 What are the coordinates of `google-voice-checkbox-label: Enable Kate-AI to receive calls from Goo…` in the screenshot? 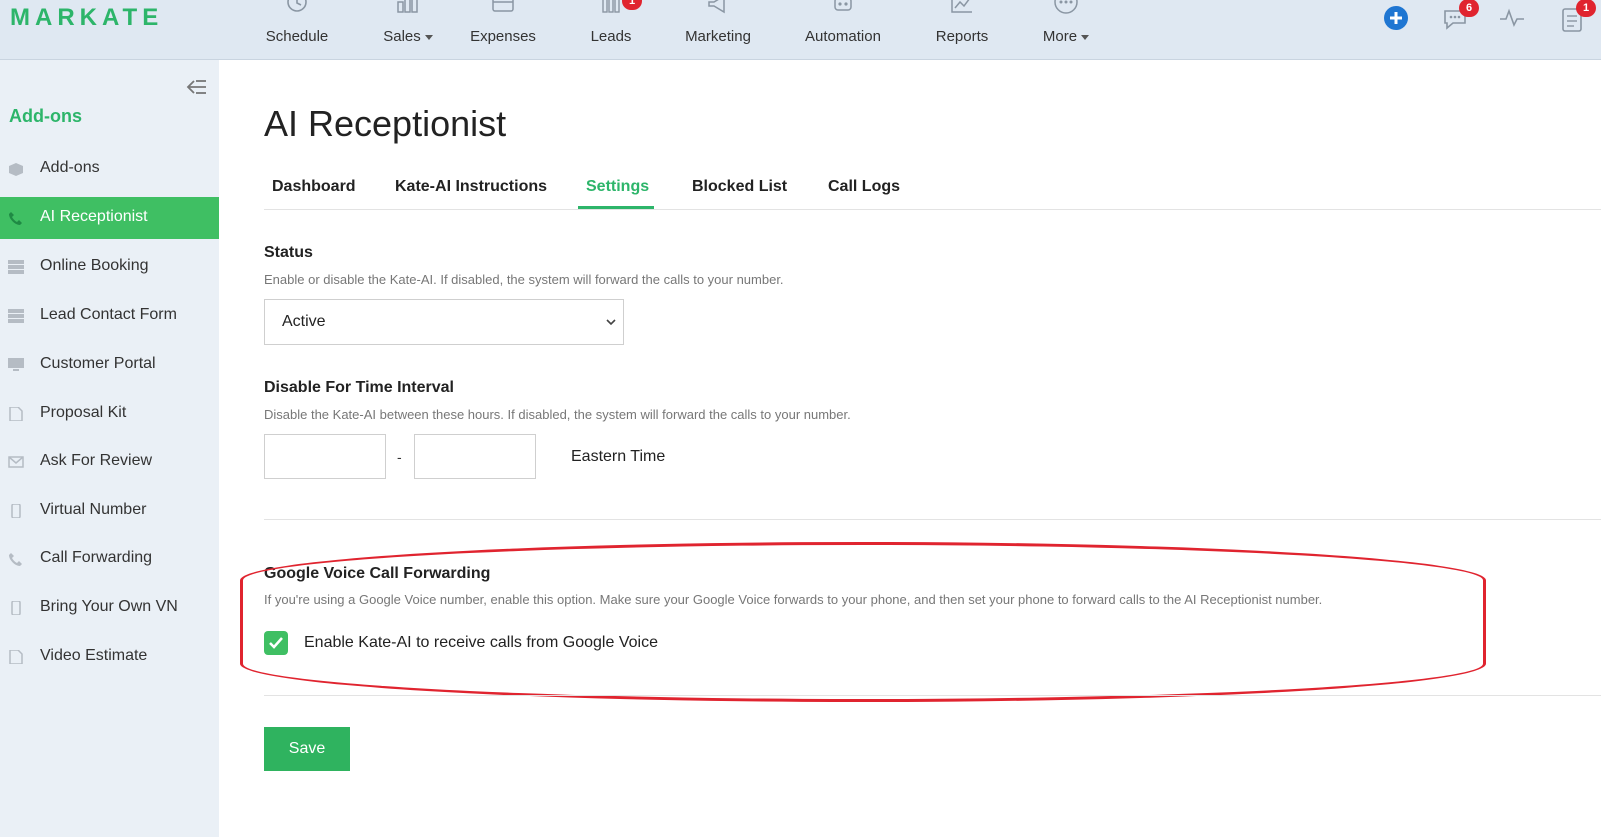 It's located at (481, 643).